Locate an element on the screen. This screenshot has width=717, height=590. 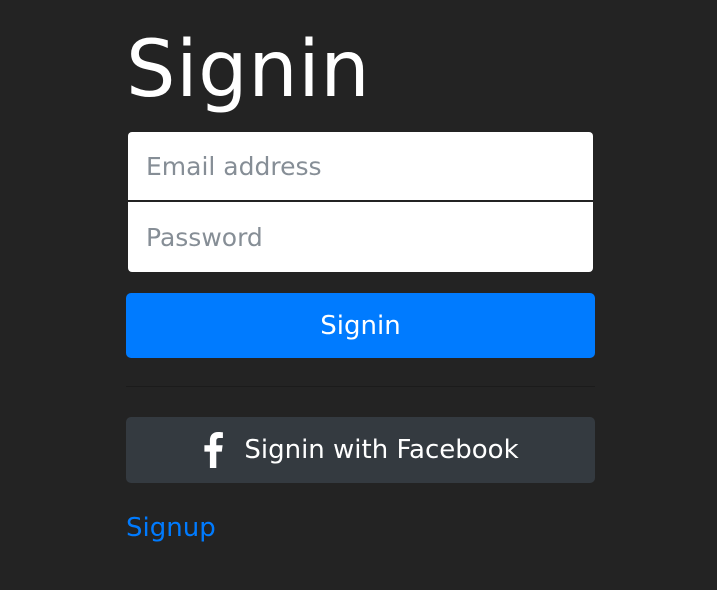
signin-facebook-label: Signin with Facebook is located at coordinates (381, 450).